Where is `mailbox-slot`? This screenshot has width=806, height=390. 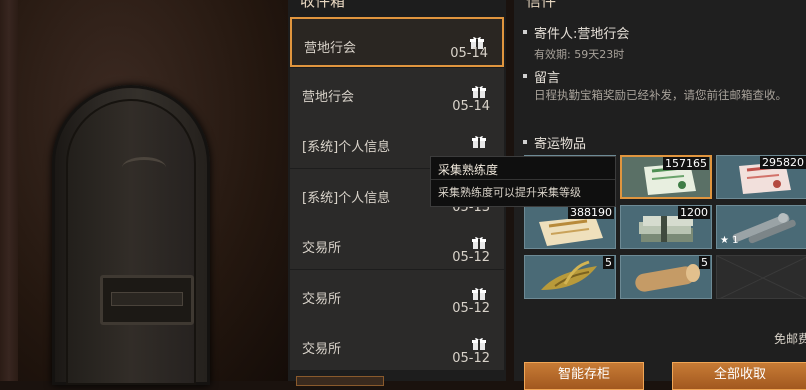
mailbox-slot is located at coordinates (147, 300).